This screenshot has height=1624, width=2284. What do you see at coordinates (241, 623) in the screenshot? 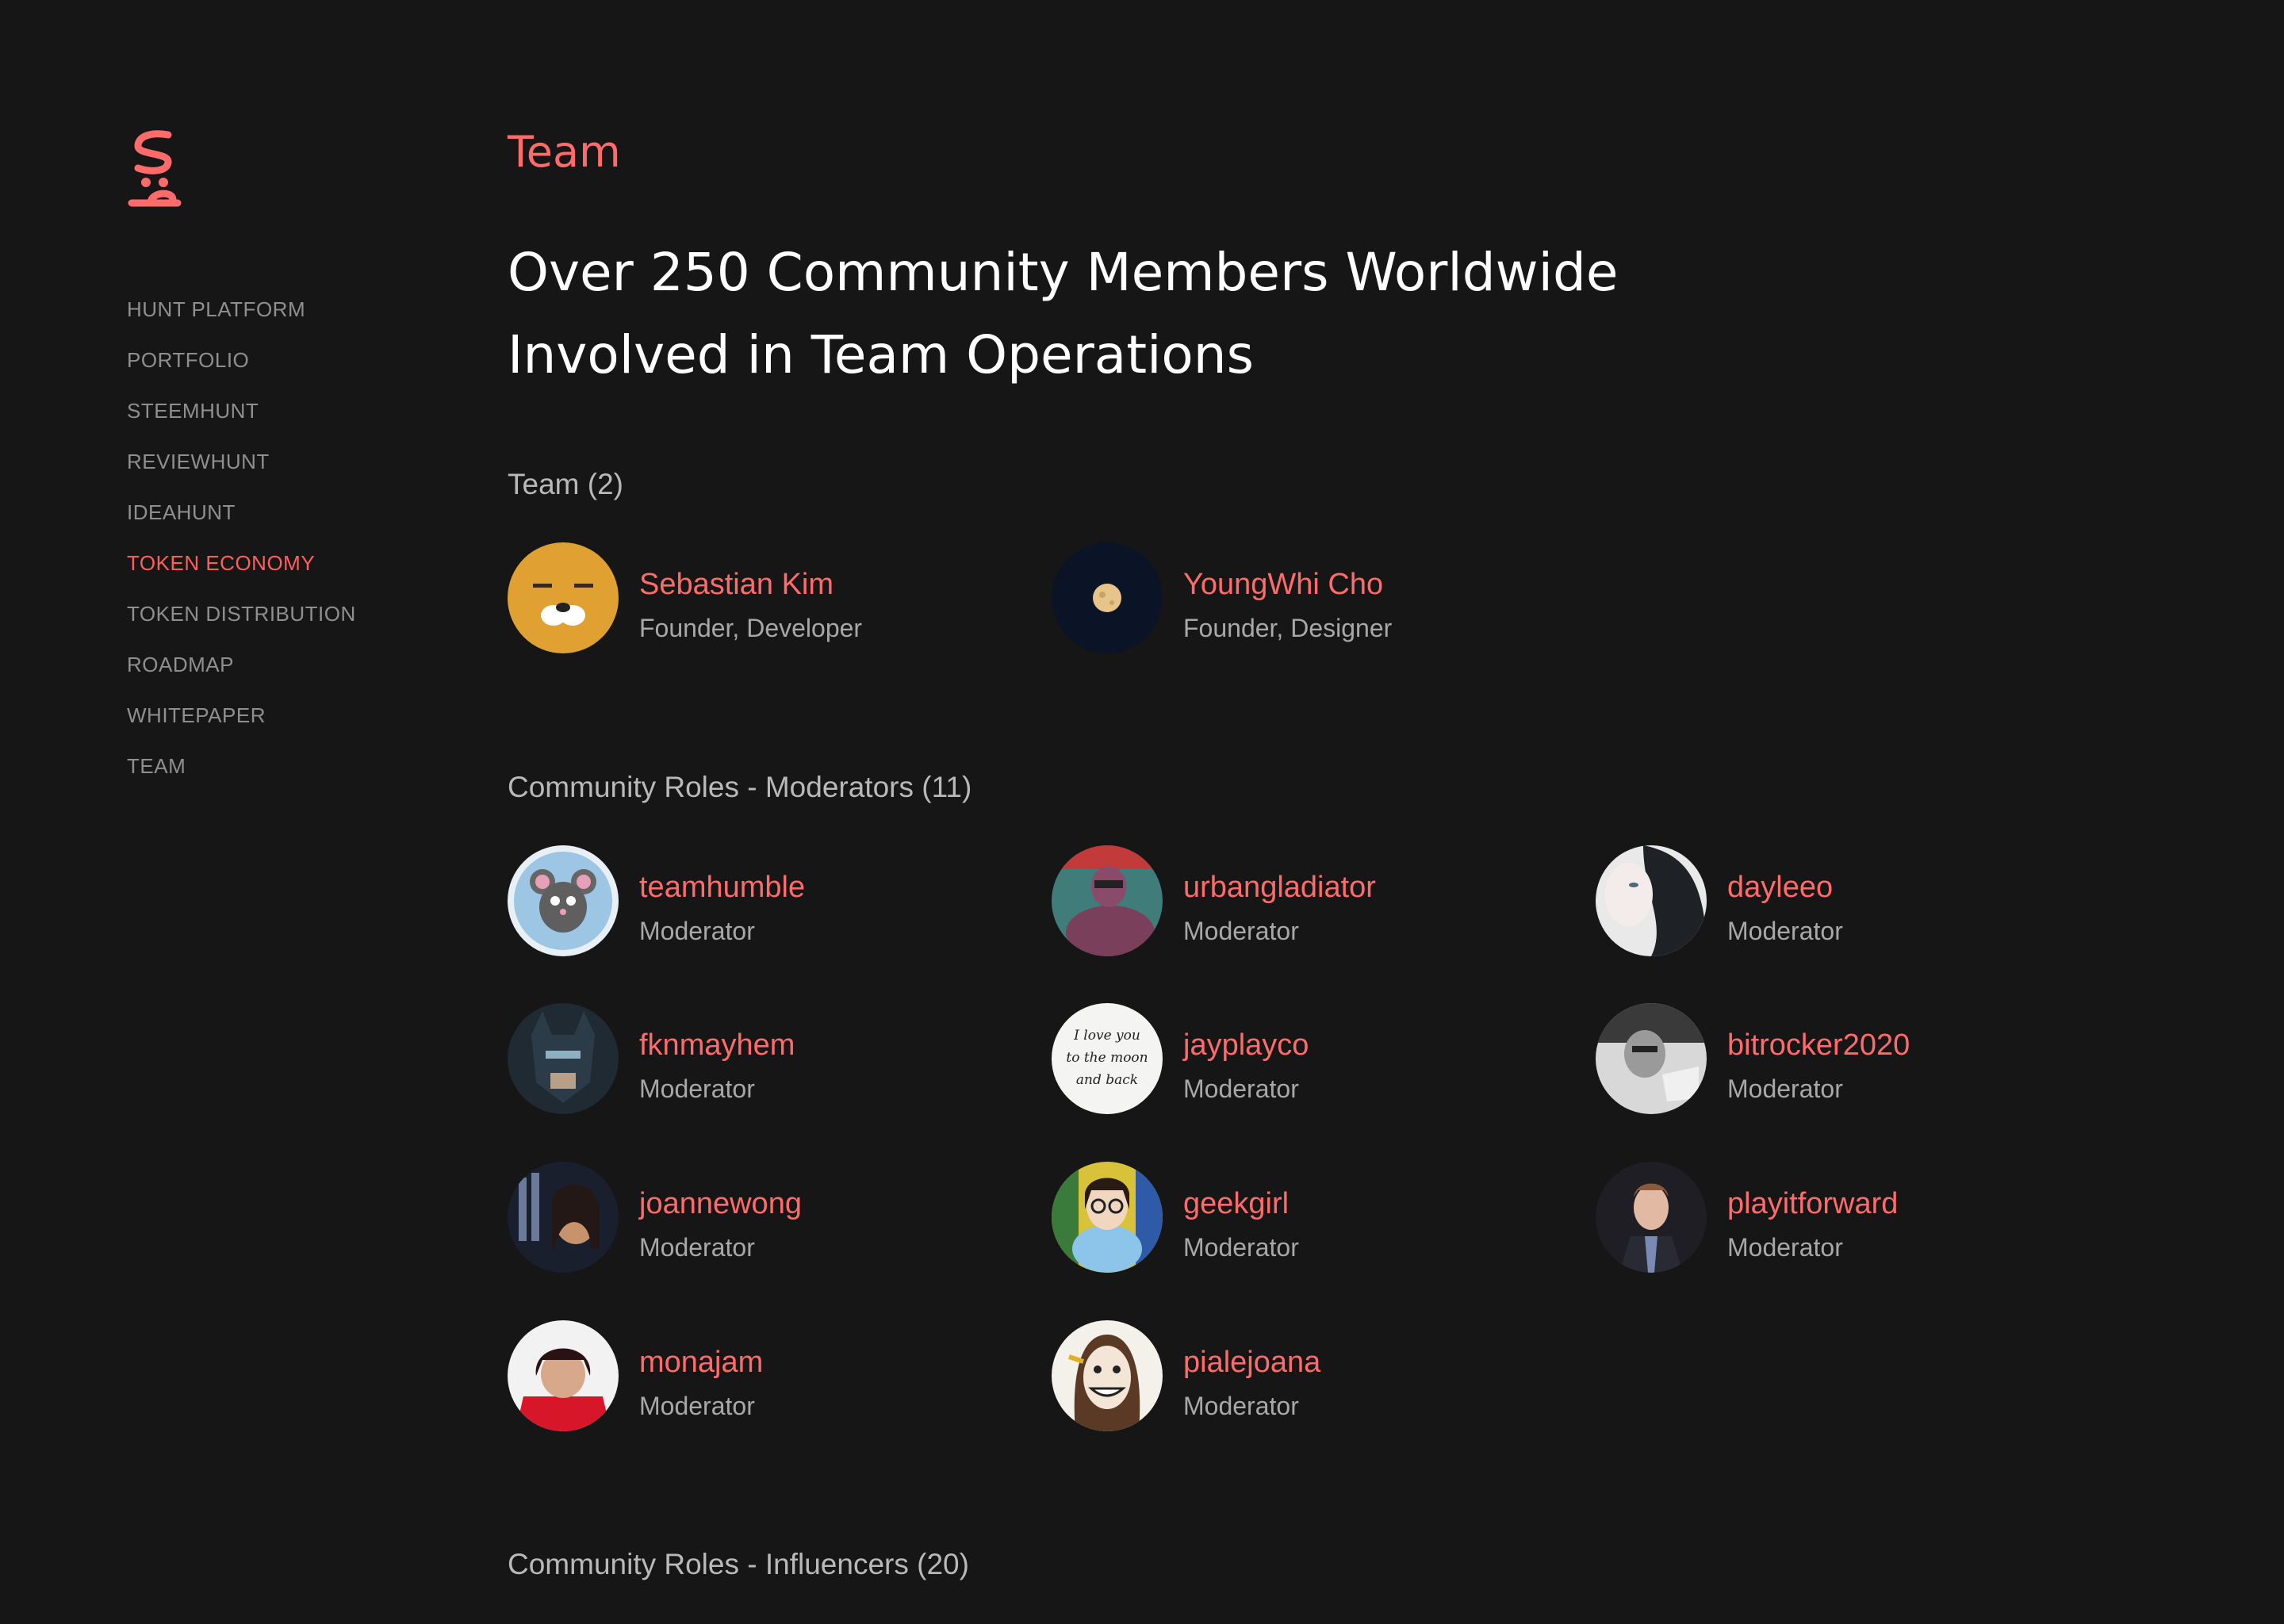
I see `sidebar-item-token-distribution: TOKEN DISTRIBUTION` at bounding box center [241, 623].